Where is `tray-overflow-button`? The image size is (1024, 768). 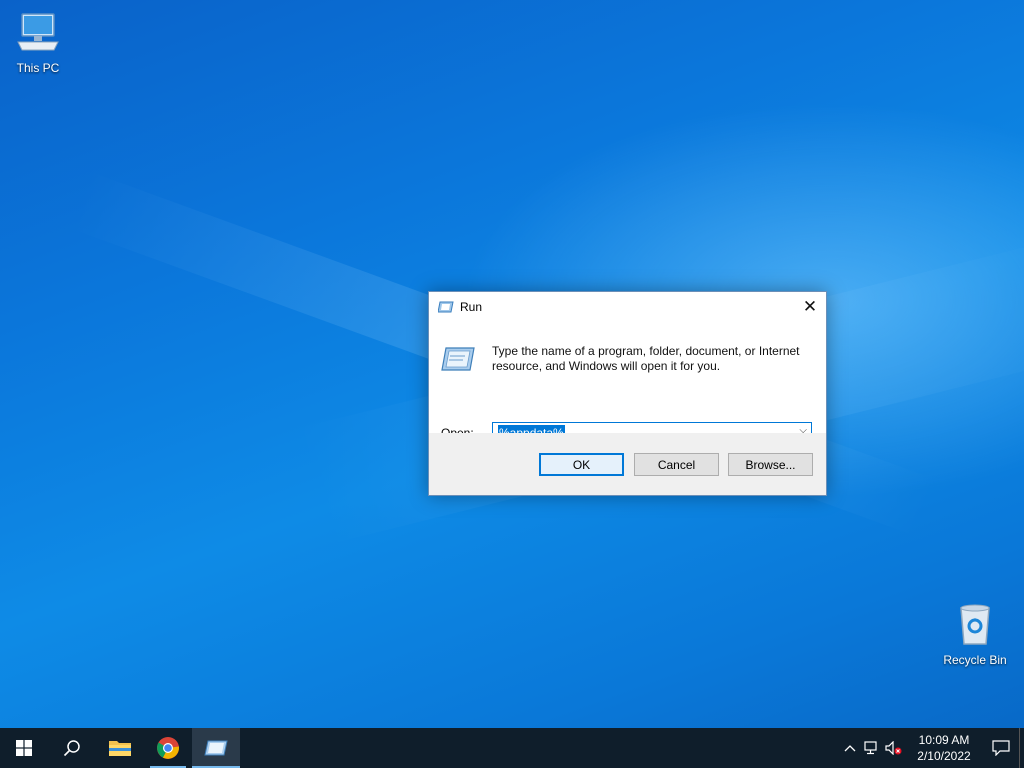
tray-overflow-button is located at coordinates (850, 748).